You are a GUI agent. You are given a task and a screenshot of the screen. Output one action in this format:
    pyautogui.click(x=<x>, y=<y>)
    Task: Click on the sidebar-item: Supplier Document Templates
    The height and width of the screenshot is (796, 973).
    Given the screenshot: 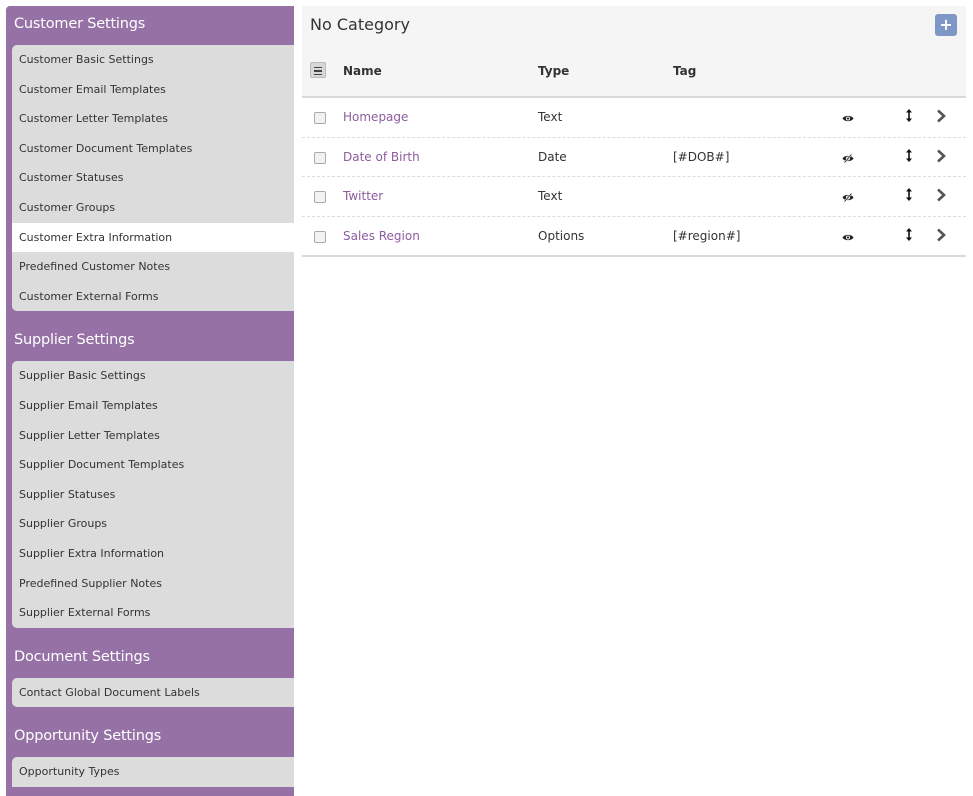 What is the action you would take?
    pyautogui.click(x=153, y=465)
    